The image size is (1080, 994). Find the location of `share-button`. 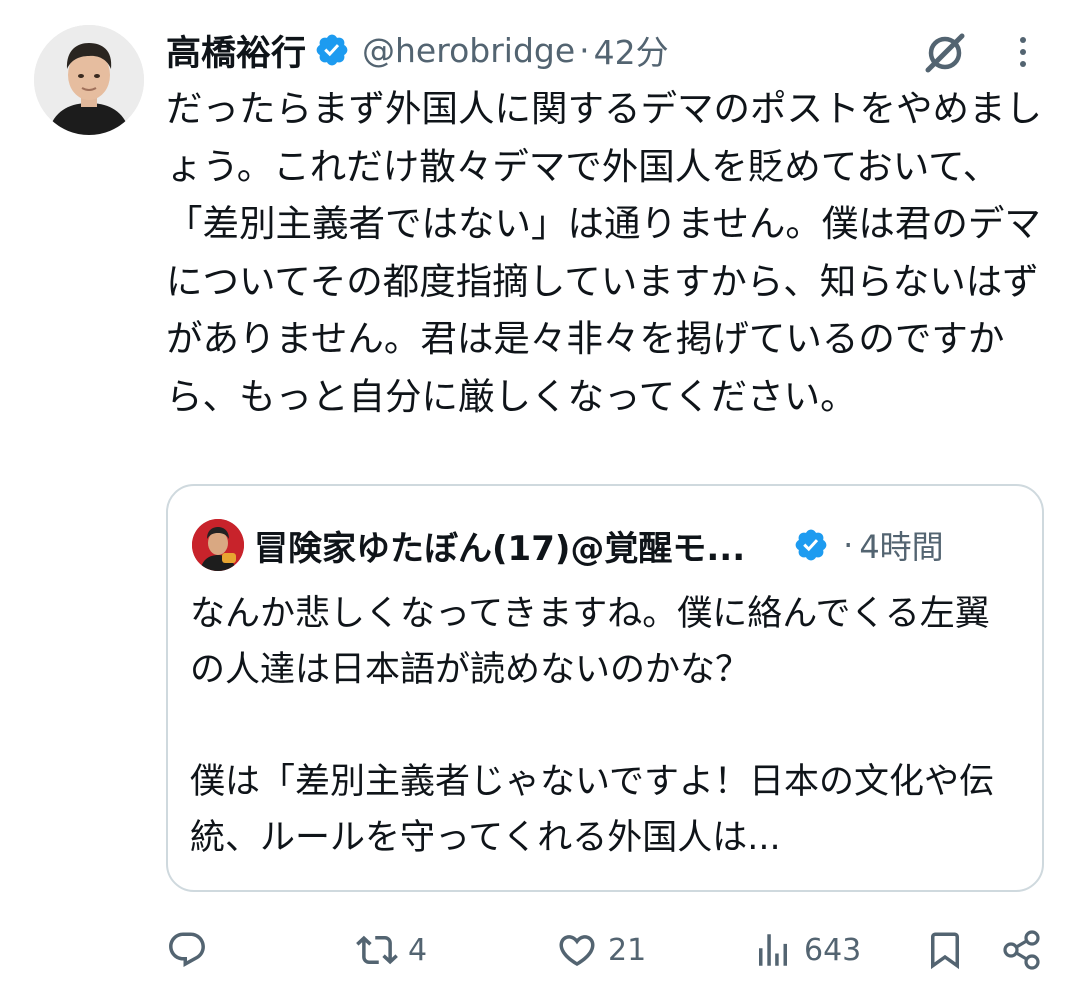

share-button is located at coordinates (1022, 950).